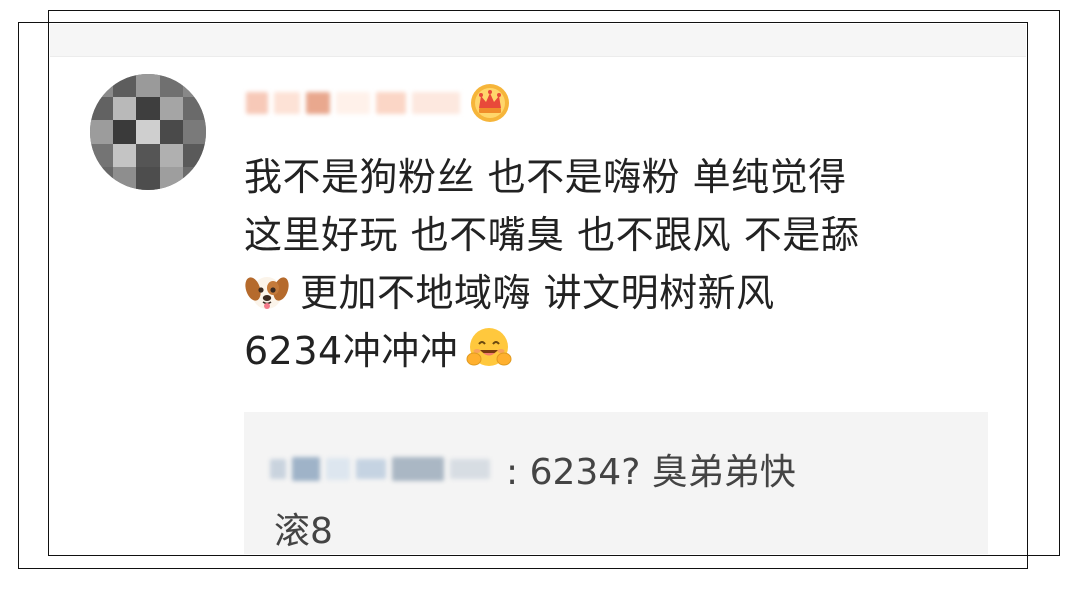  I want to click on hugging-face-emoji-icon, so click(488, 346).